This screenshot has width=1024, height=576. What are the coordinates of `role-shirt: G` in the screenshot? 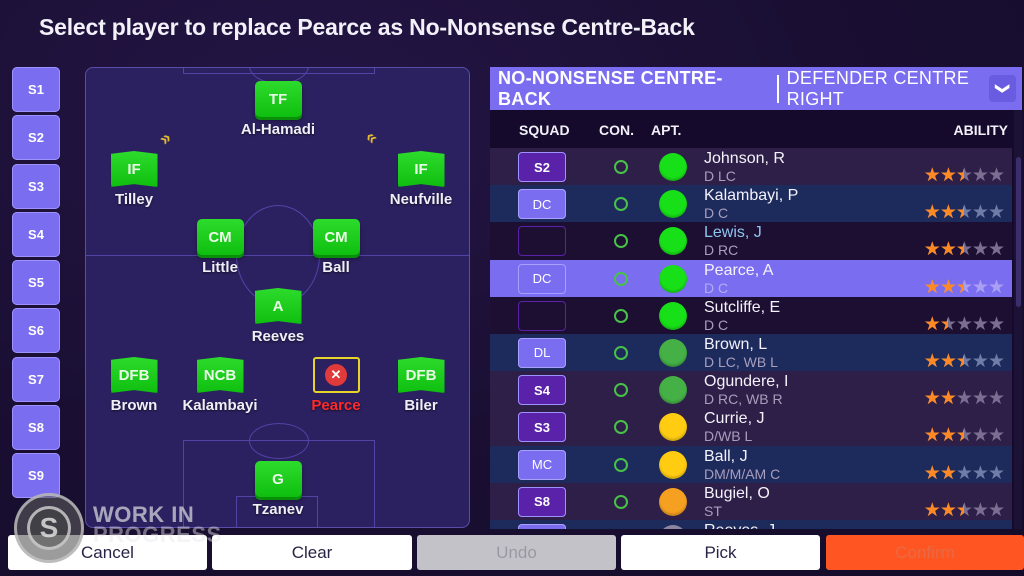 It's located at (278, 479).